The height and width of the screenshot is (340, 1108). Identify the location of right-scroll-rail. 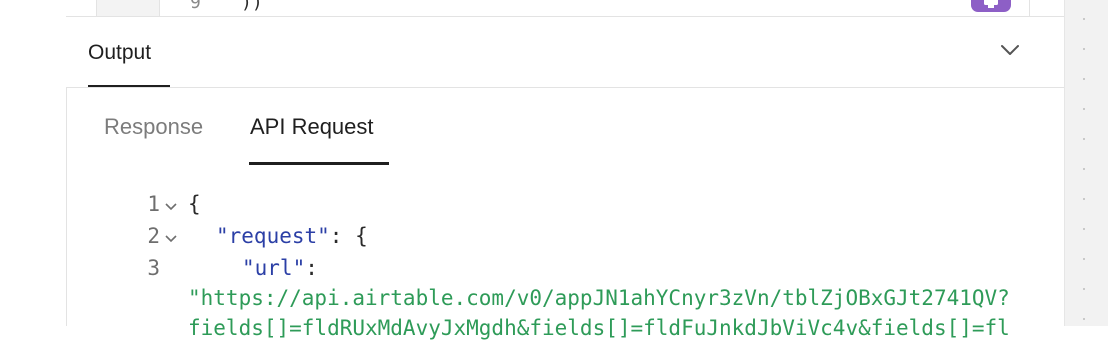
(1086, 163).